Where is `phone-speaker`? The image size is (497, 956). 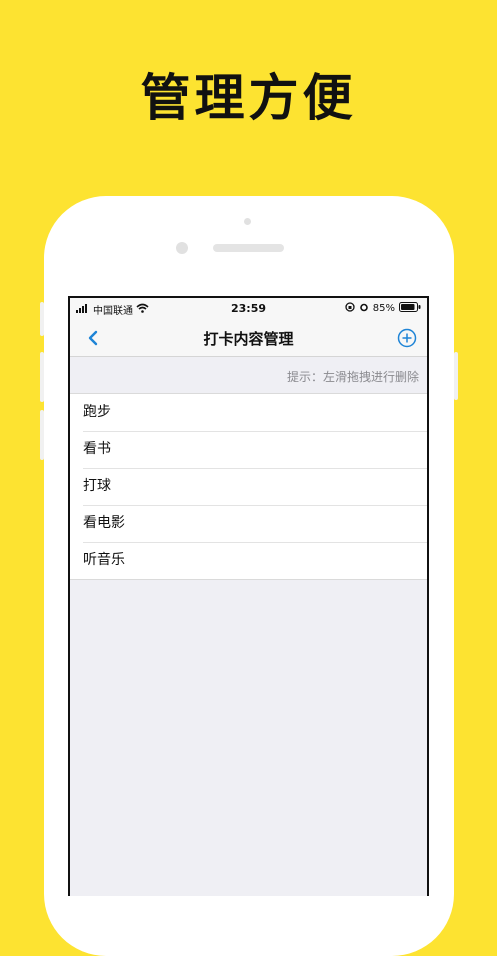
phone-speaker is located at coordinates (248, 248).